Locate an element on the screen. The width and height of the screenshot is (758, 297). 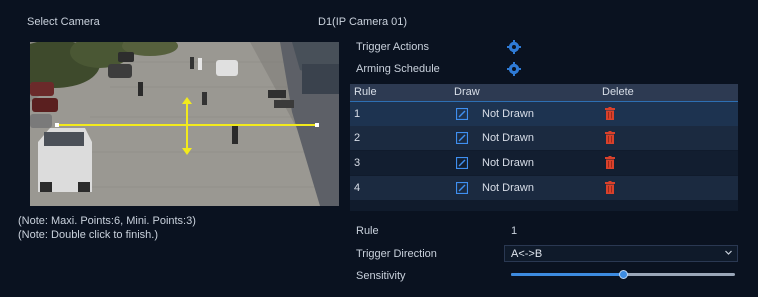
rule-label: Rule is located at coordinates (367, 231).